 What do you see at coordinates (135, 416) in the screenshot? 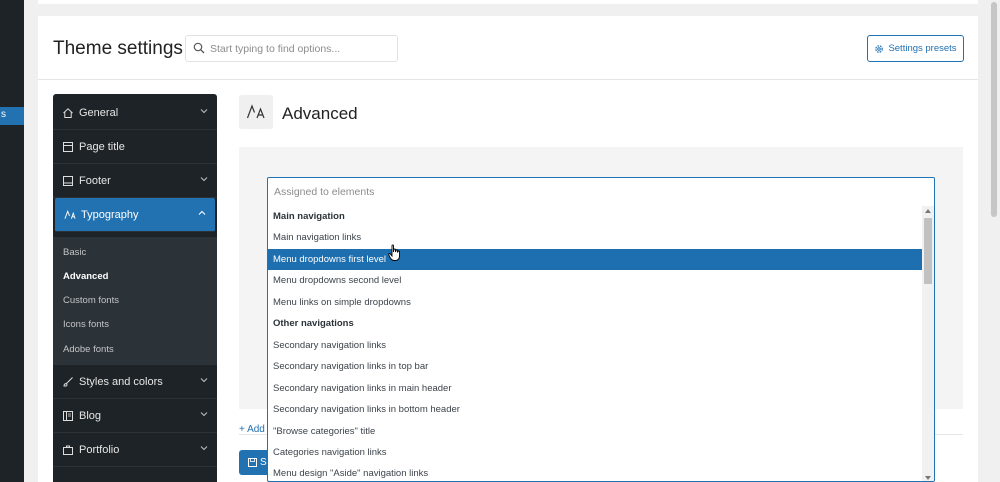
I see `sidebar-item-blog: Blog` at bounding box center [135, 416].